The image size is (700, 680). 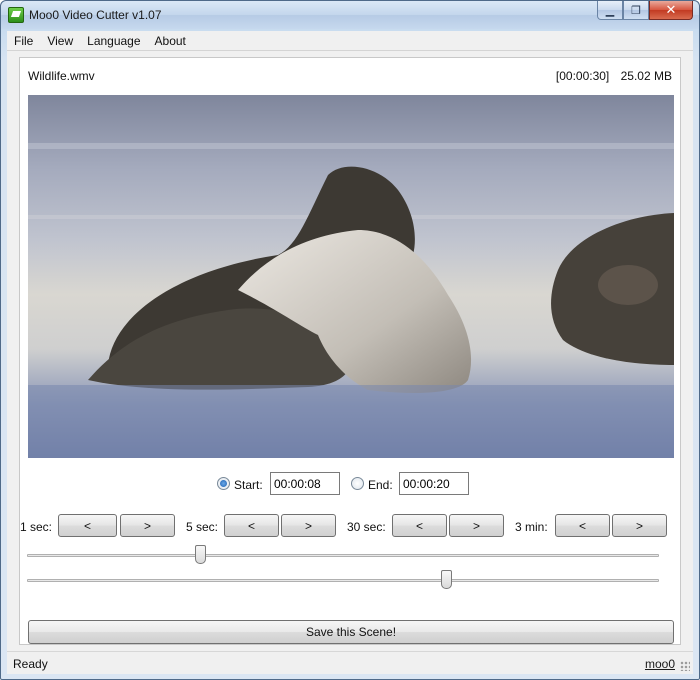 What do you see at coordinates (660, 664) in the screenshot?
I see `moo0-link: moo0` at bounding box center [660, 664].